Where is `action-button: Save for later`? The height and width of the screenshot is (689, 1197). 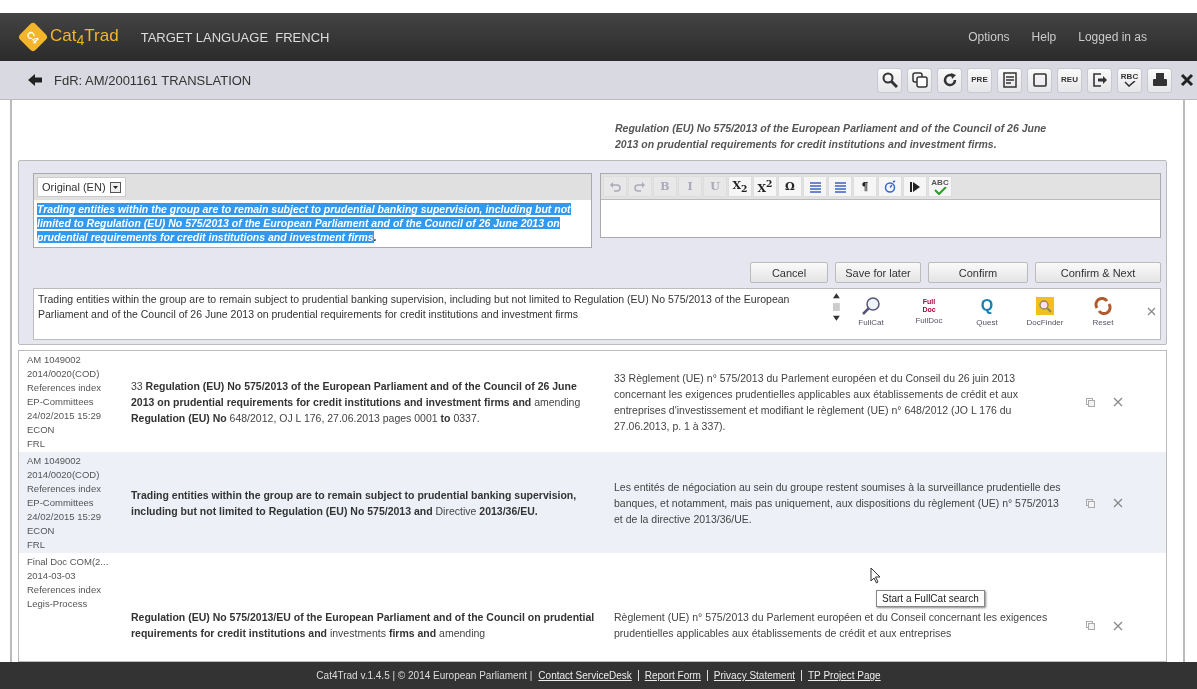 action-button: Save for later is located at coordinates (878, 272).